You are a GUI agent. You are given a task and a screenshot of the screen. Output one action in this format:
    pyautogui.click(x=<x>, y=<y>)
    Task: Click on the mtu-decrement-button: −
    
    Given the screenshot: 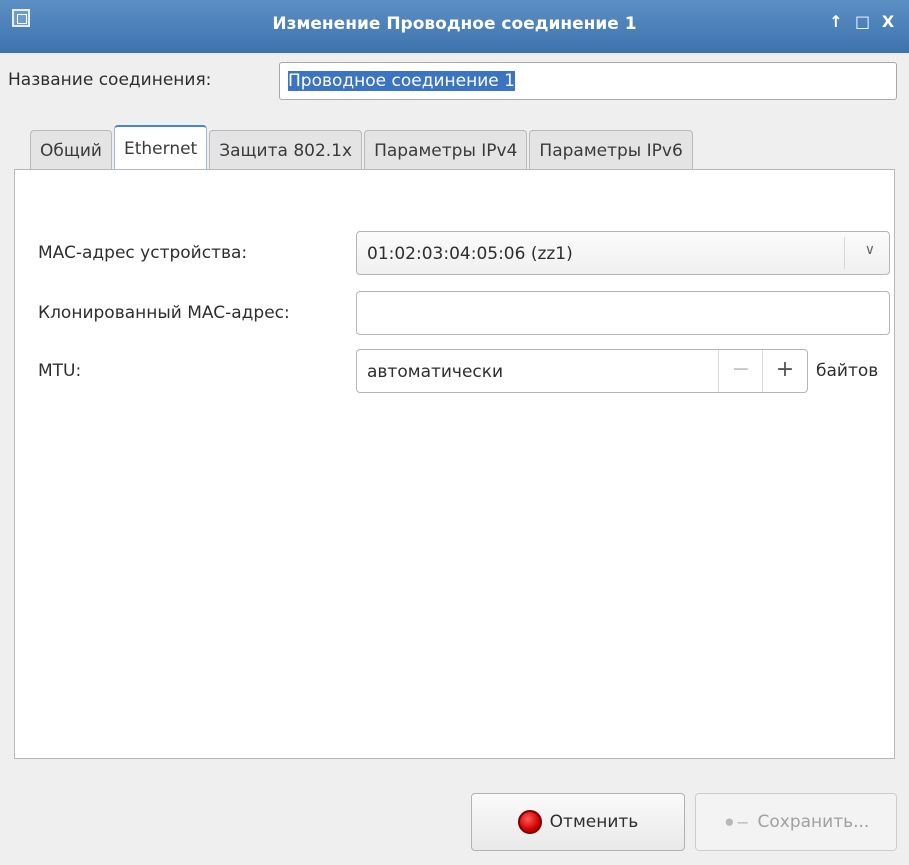 What is the action you would take?
    pyautogui.click(x=740, y=371)
    